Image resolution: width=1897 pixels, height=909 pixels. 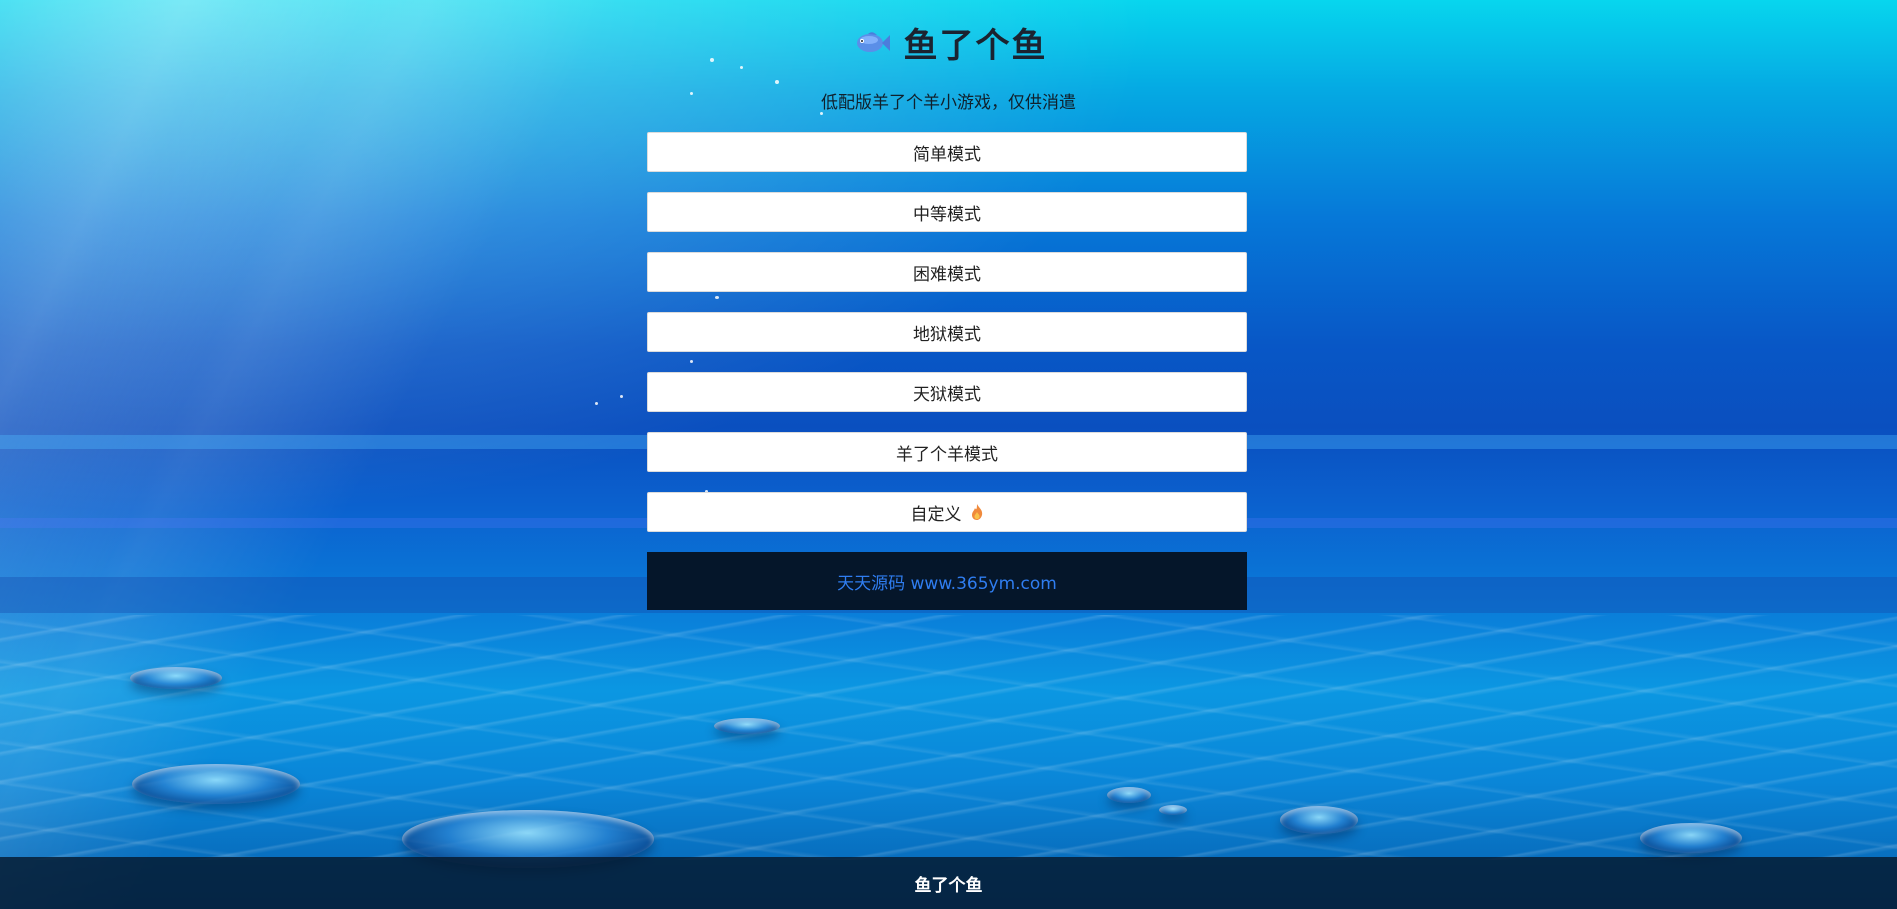 I want to click on button-label: 中等模式, so click(x=947, y=214).